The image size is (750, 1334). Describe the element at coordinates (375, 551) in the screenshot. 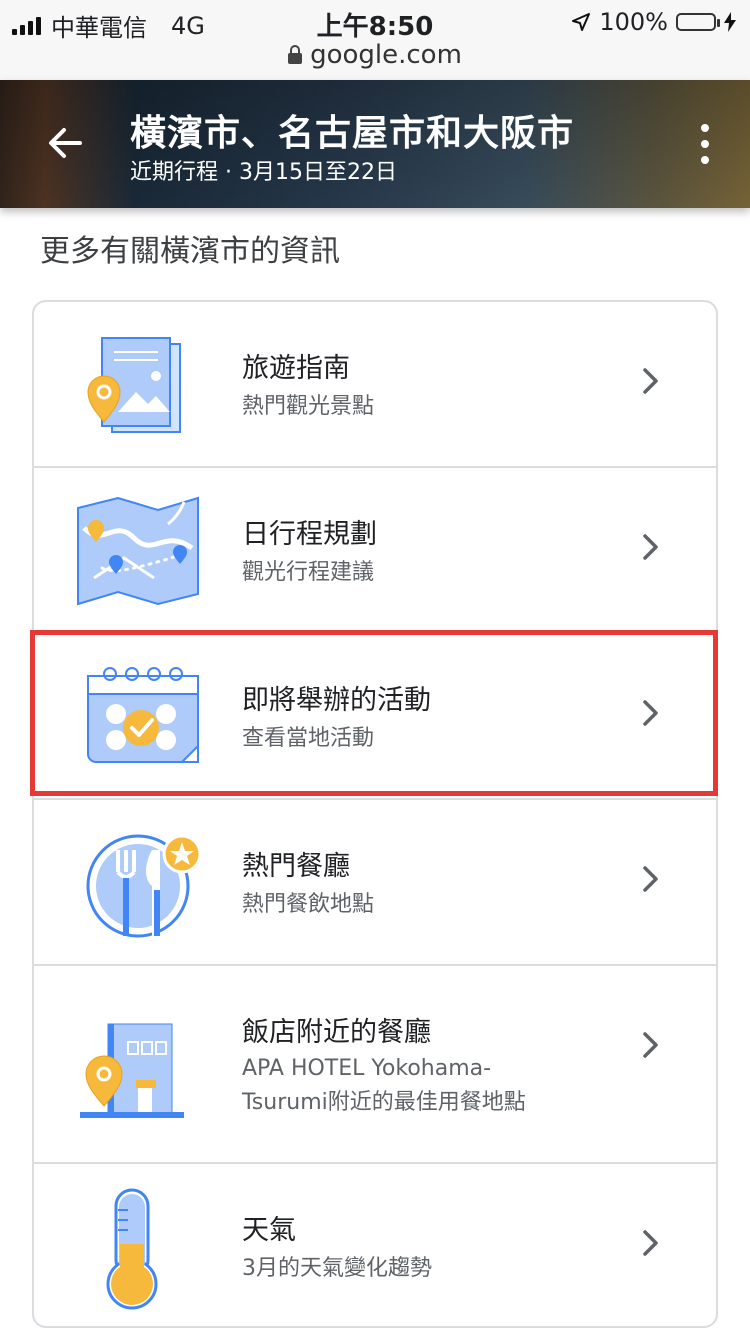

I see `list-item-day-plan: 日行程規劃 觀光行程建議` at that location.